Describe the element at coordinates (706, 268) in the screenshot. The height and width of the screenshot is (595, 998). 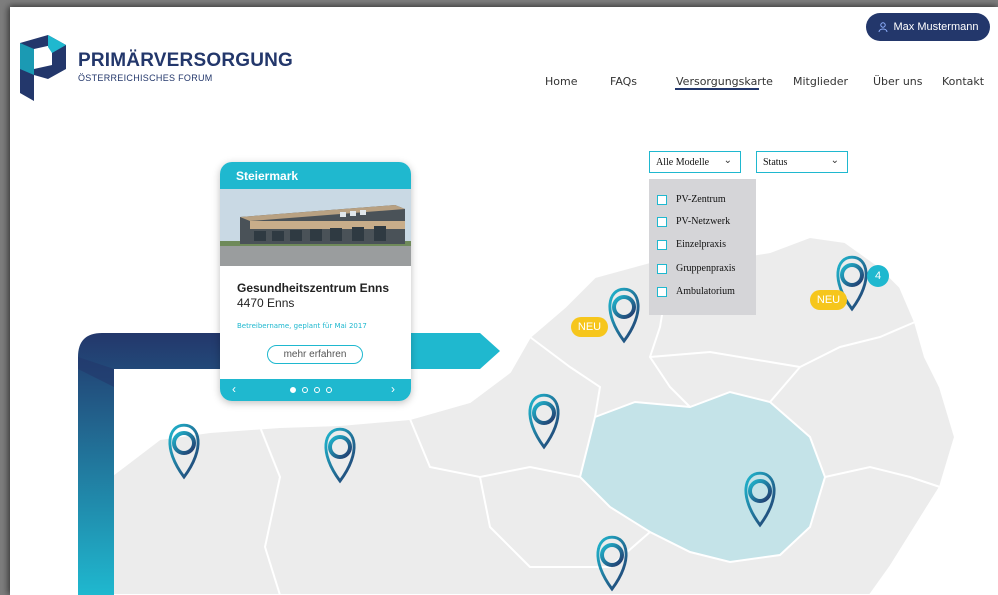
I see `option-label: Gruppenpraxis` at that location.